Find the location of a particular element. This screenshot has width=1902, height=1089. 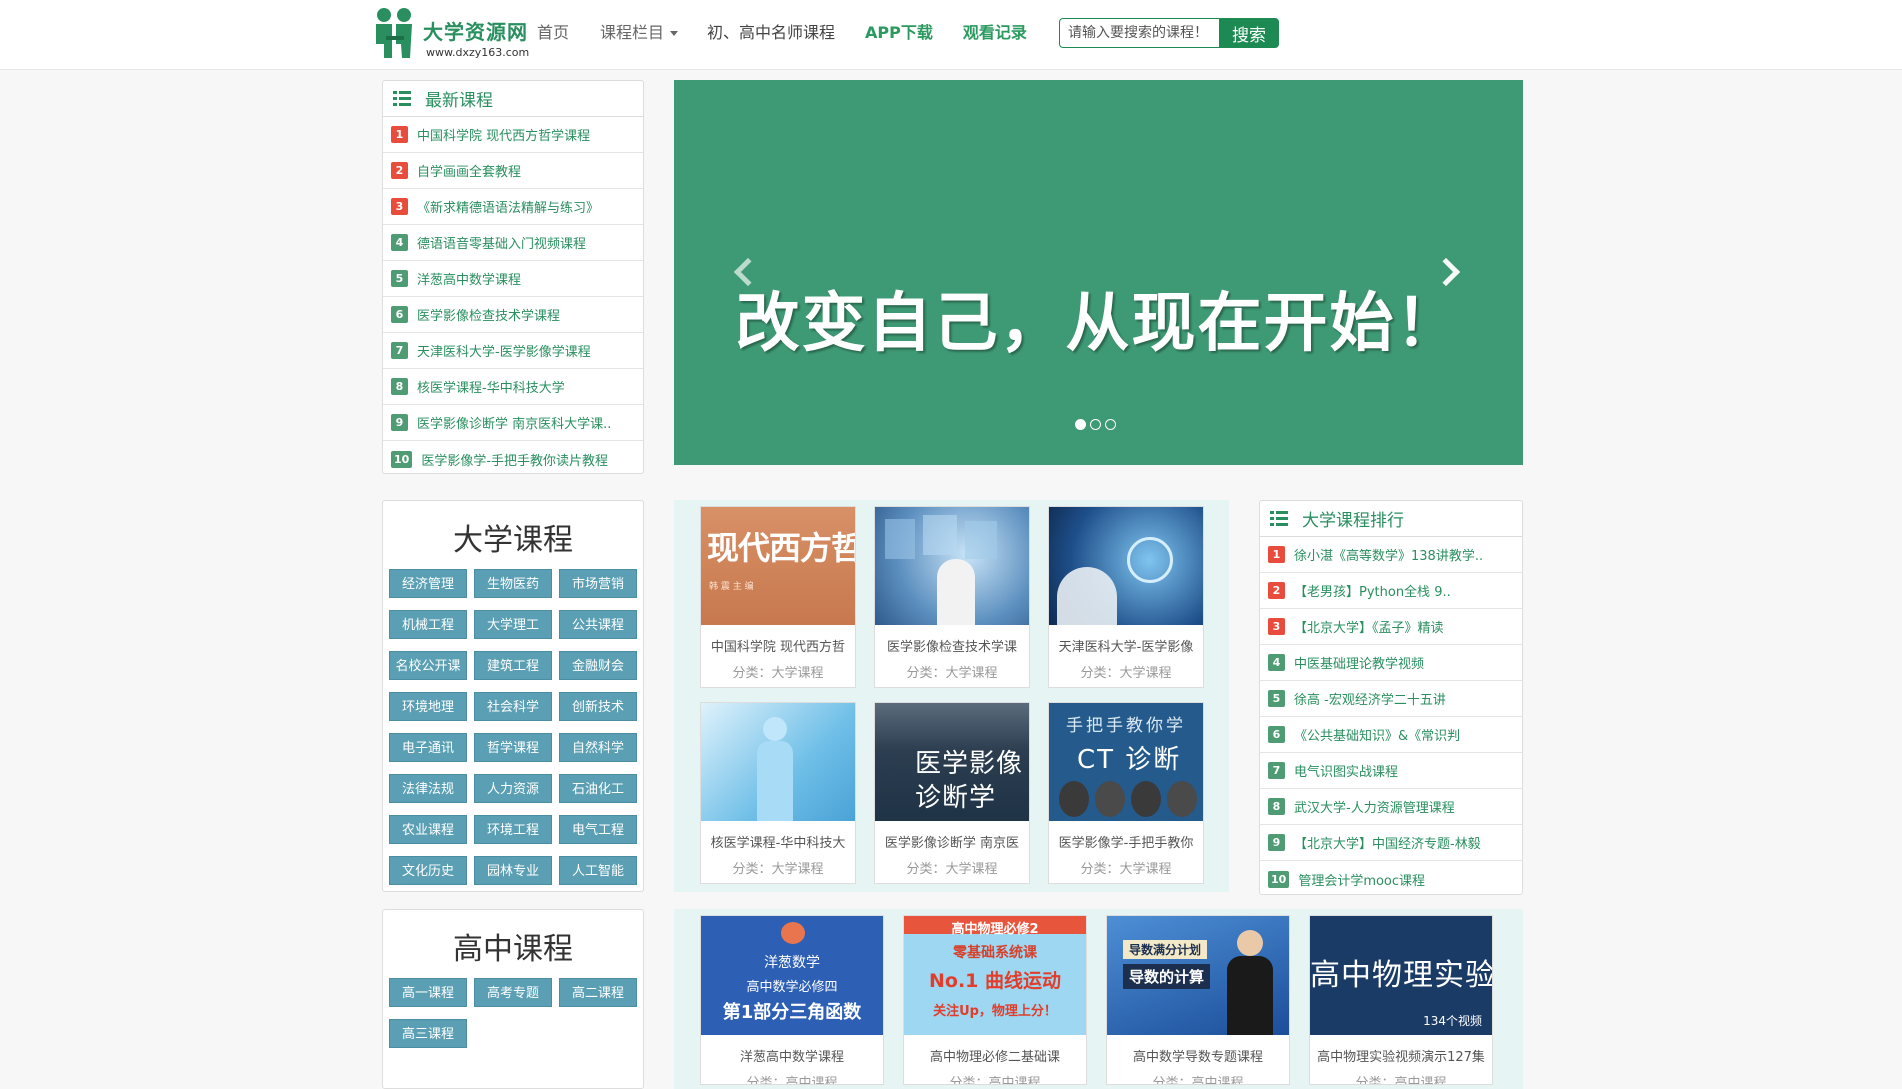

course-thumbnail is located at coordinates (778, 762).